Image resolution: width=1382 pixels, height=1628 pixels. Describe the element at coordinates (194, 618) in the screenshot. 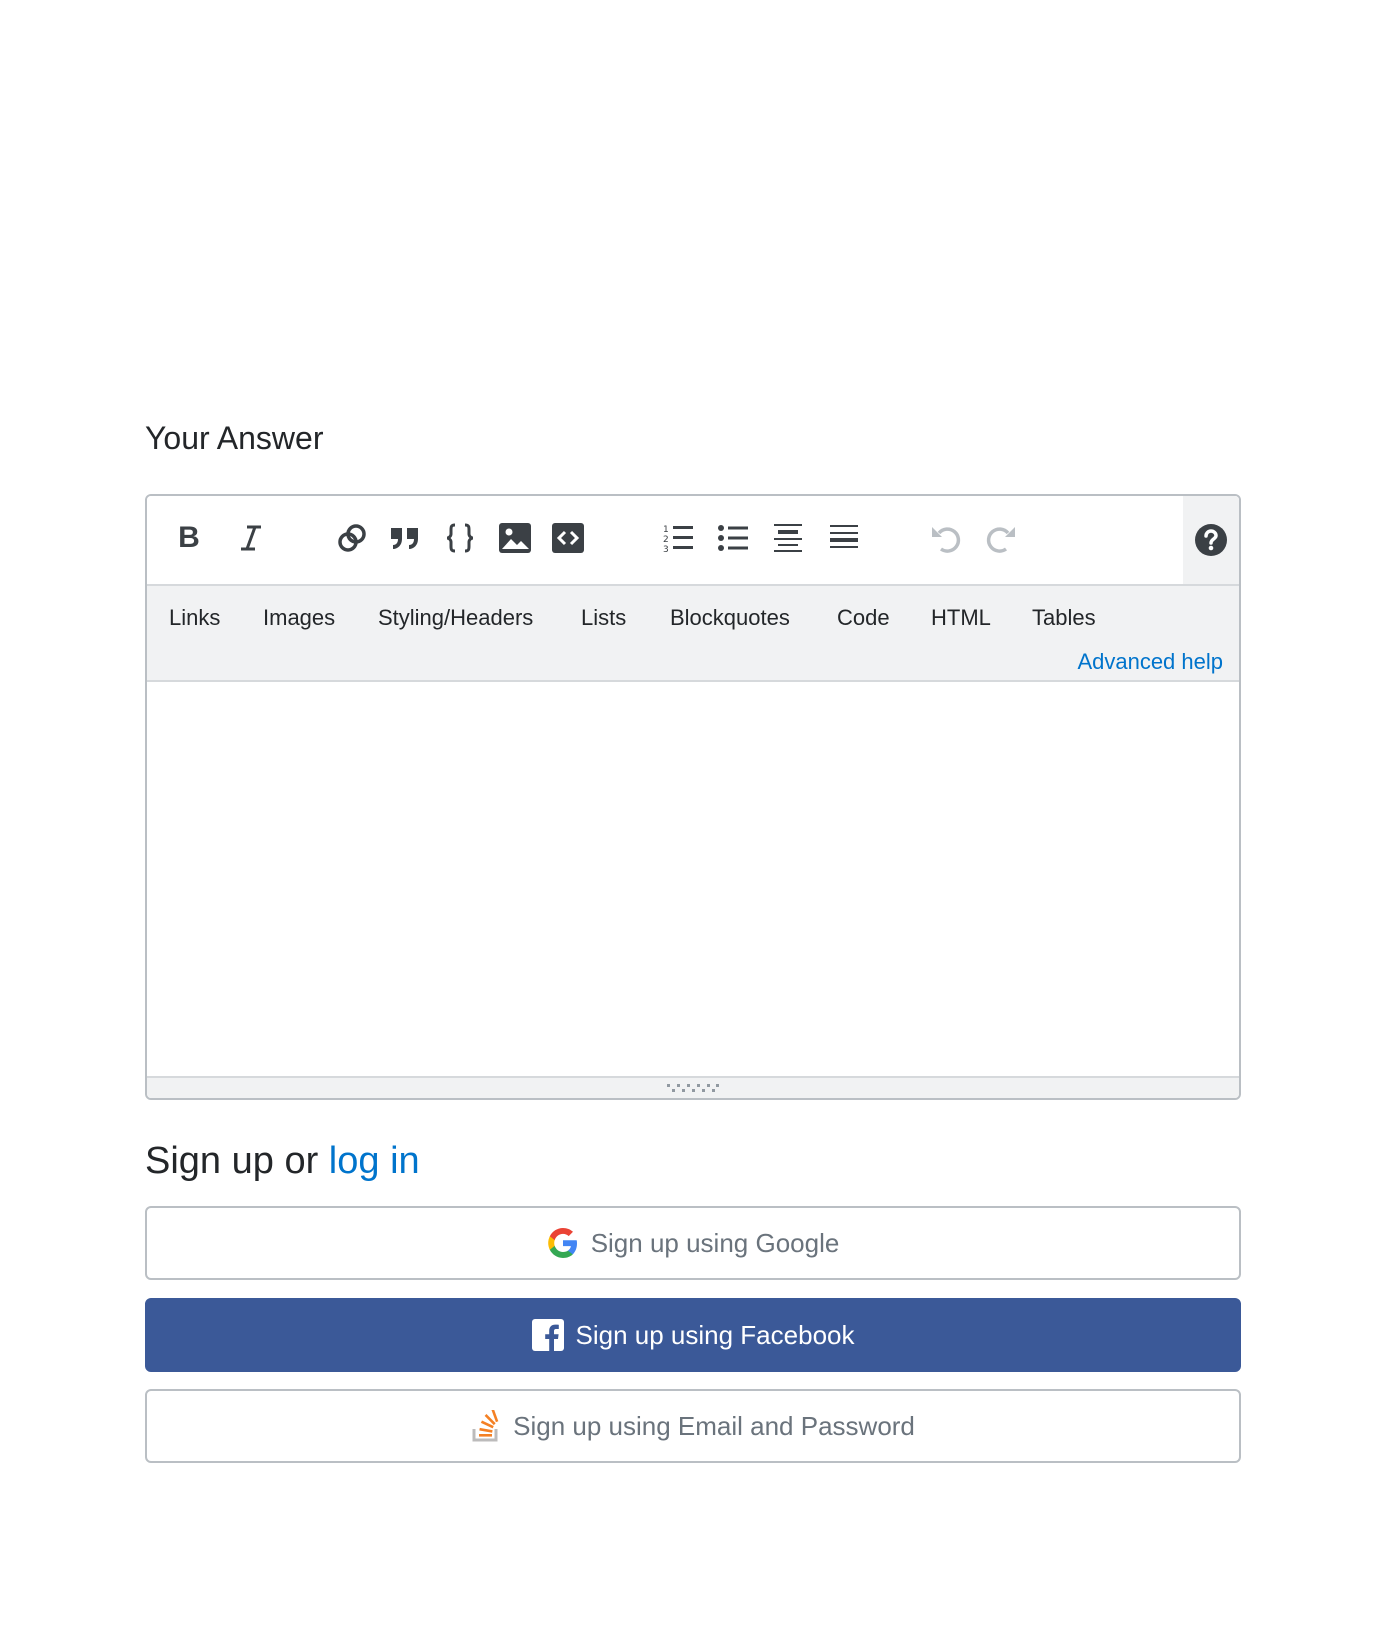

I see `help-tab-links: Links` at that location.